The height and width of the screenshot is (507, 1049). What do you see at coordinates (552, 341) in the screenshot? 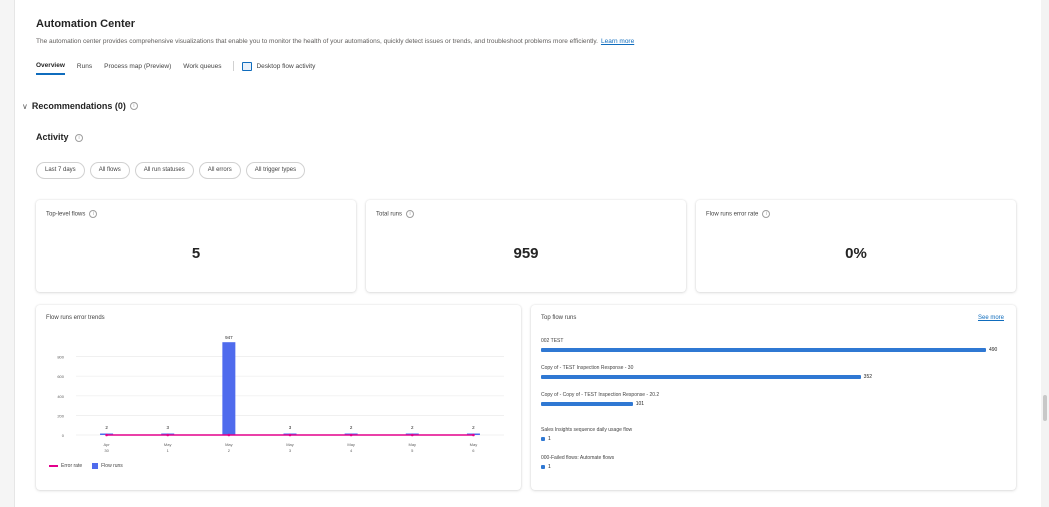
I see `flow-name: 002 TEST` at bounding box center [552, 341].